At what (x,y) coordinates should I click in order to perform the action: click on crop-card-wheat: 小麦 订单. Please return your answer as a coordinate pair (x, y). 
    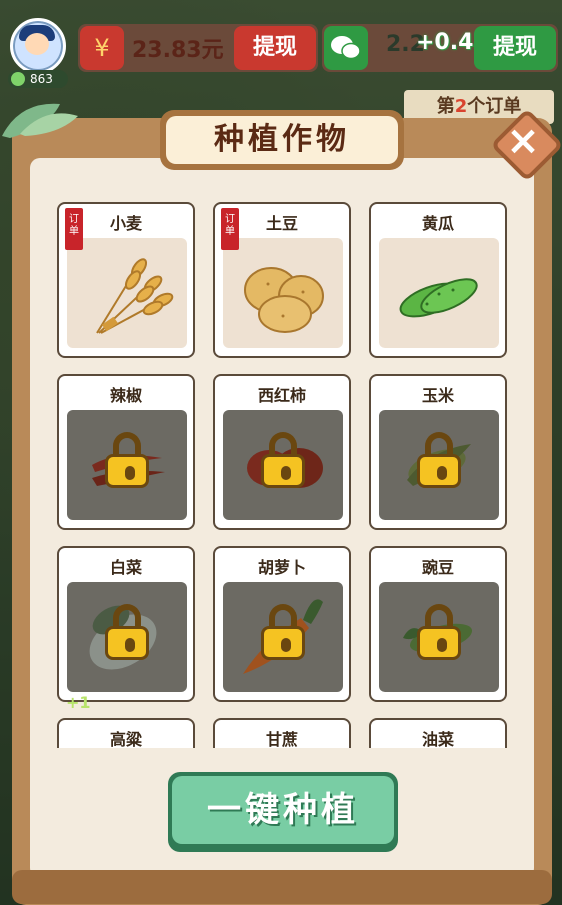
    Looking at the image, I should click on (126, 280).